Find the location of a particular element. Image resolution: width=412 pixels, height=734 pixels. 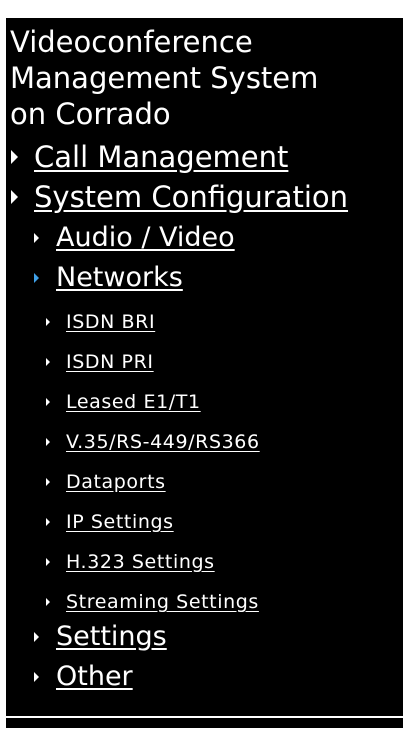

nav-item-settings: Settings is located at coordinates (100, 636).